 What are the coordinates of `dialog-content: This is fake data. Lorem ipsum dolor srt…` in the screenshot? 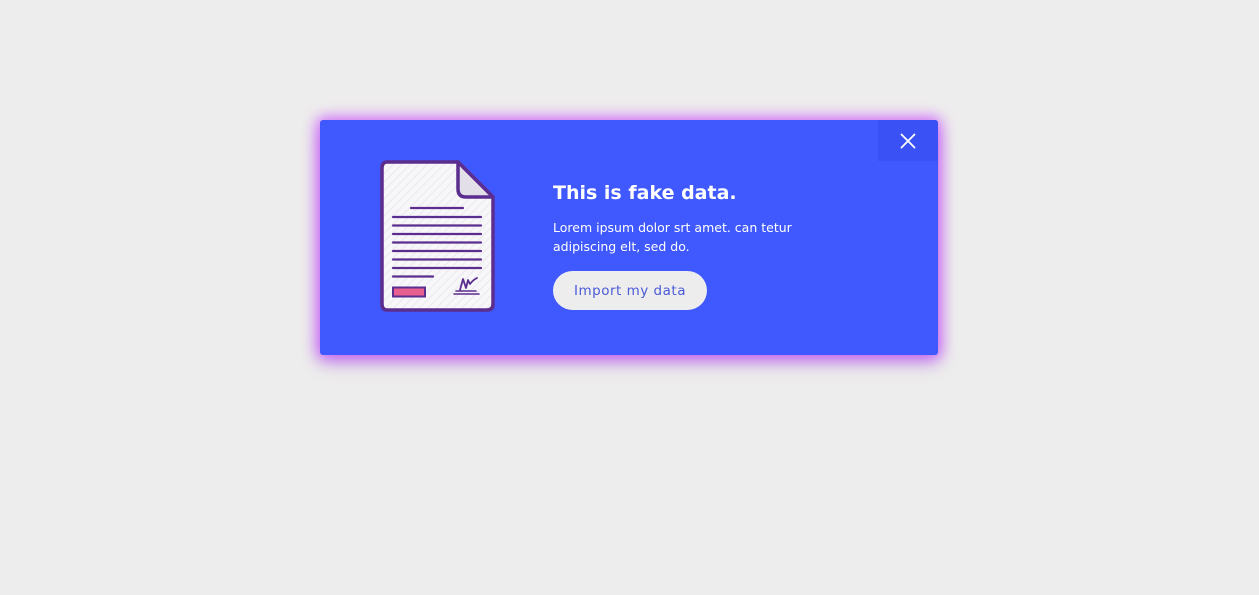 It's located at (703, 245).